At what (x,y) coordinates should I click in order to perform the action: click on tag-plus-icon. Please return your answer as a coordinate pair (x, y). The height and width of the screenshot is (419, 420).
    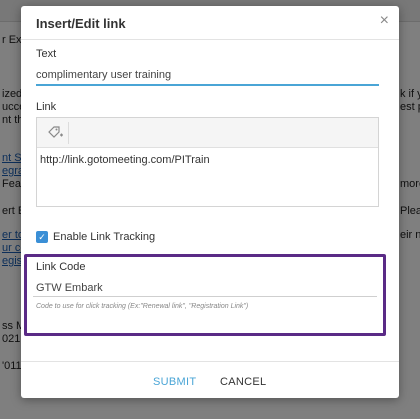
    Looking at the image, I should click on (56, 133).